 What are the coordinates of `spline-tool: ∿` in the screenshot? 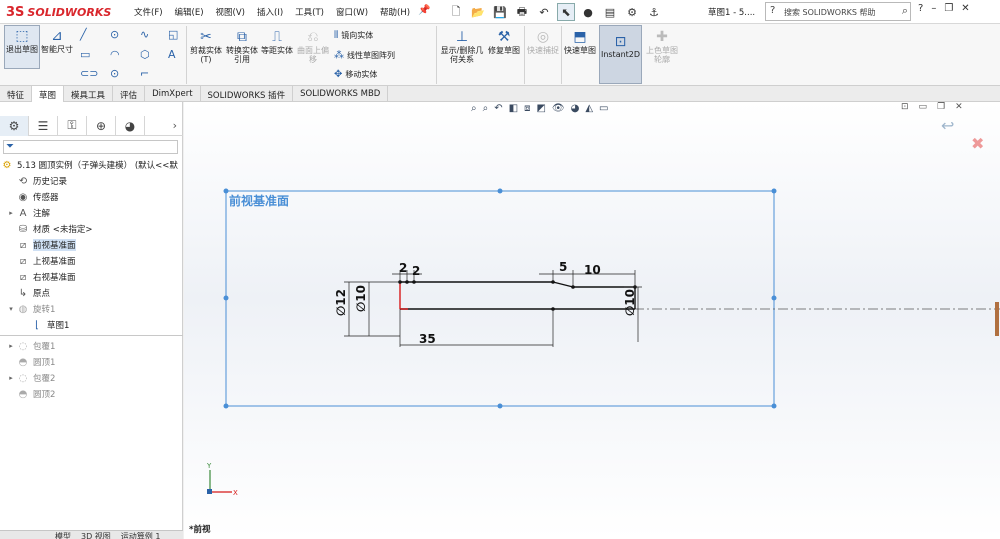 It's located at (144, 34).